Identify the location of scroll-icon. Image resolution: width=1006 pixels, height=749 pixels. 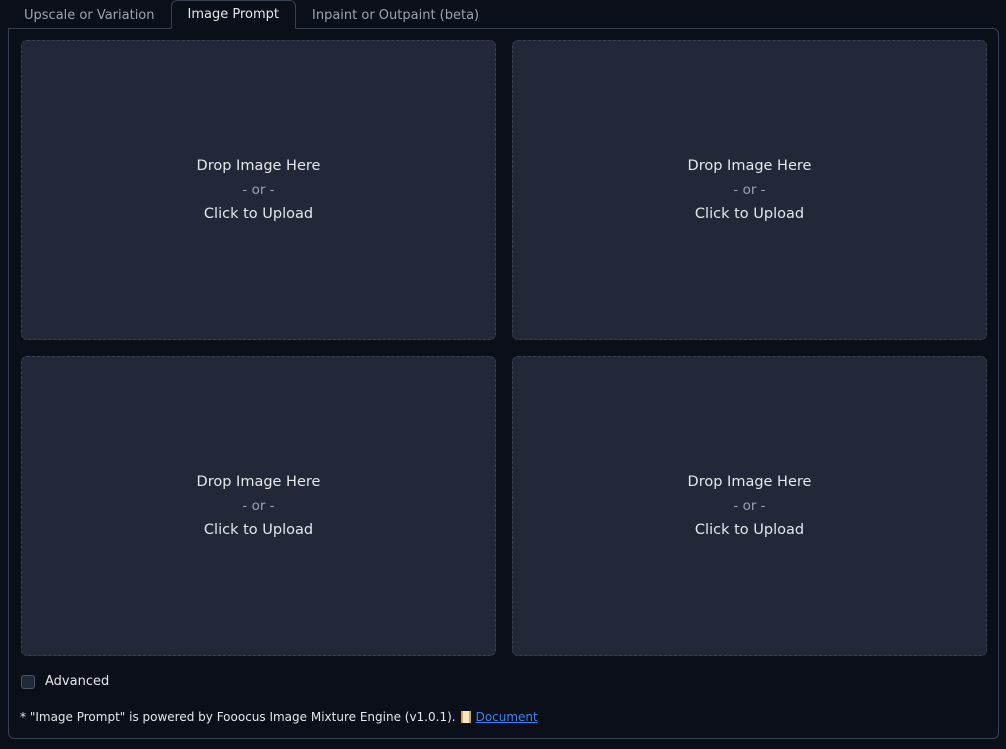
(465, 717).